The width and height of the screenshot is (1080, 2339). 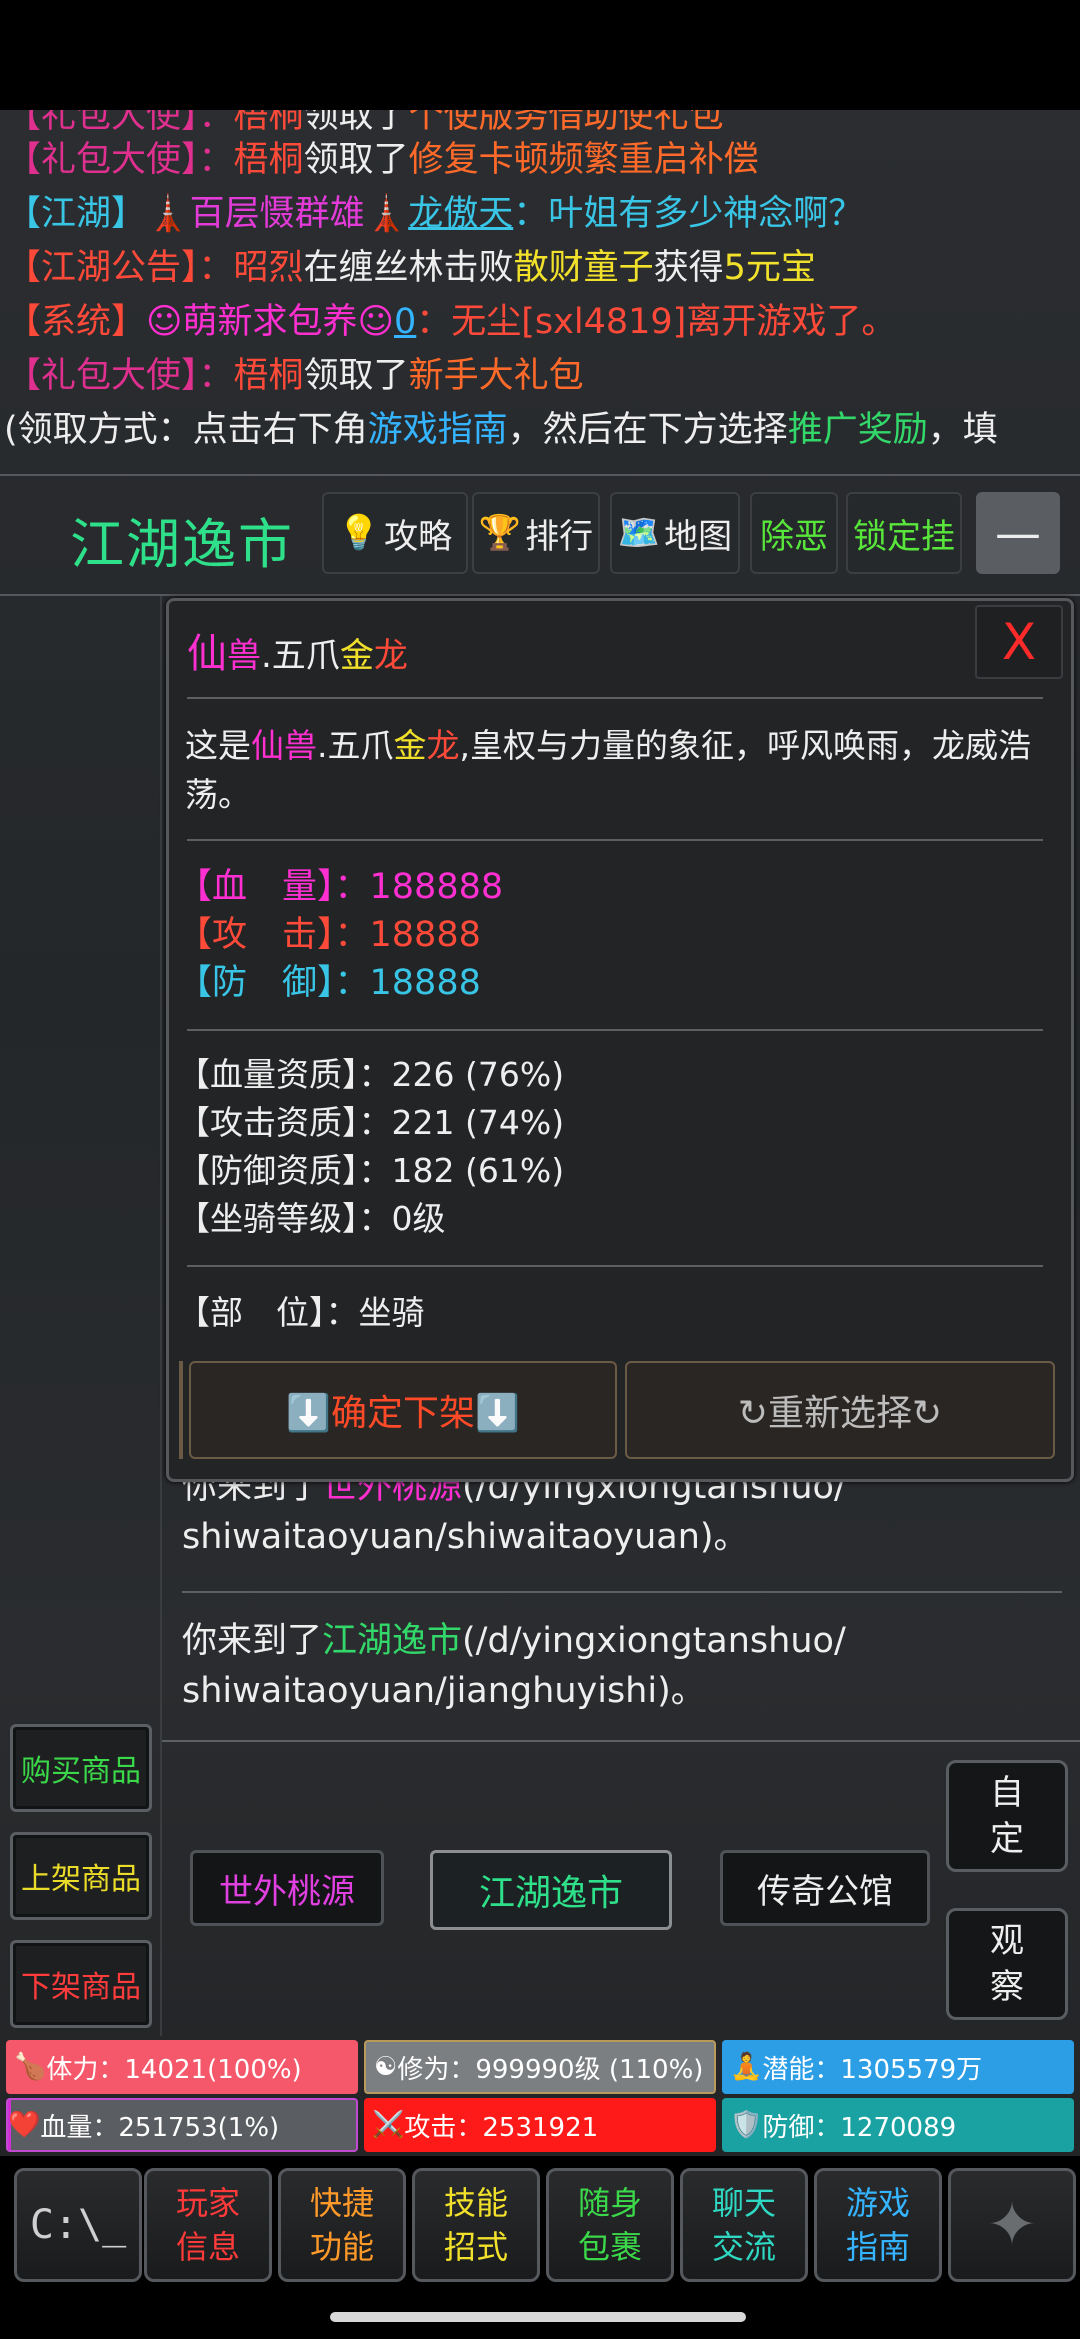 What do you see at coordinates (460, 214) in the screenshot?
I see `chat-user: 龙傲天` at bounding box center [460, 214].